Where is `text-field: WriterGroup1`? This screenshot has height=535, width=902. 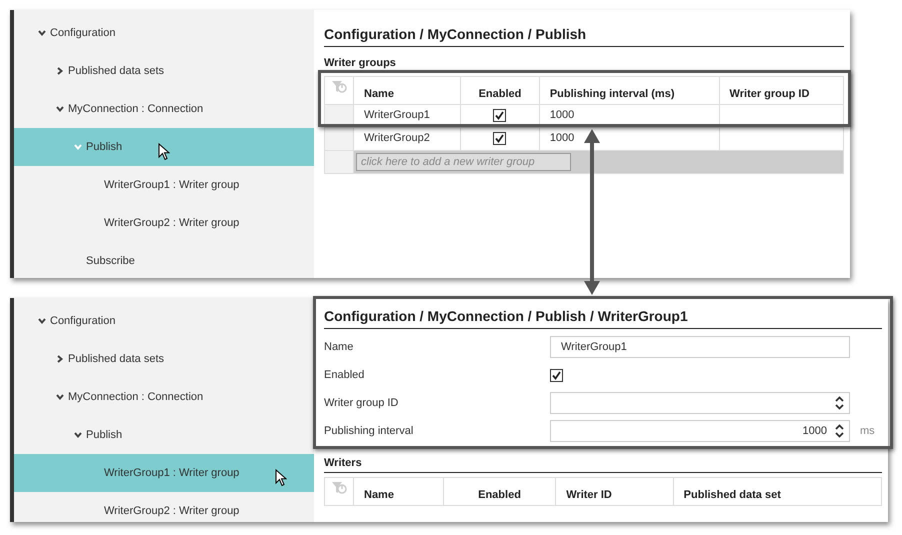
text-field: WriterGroup1 is located at coordinates (700, 347).